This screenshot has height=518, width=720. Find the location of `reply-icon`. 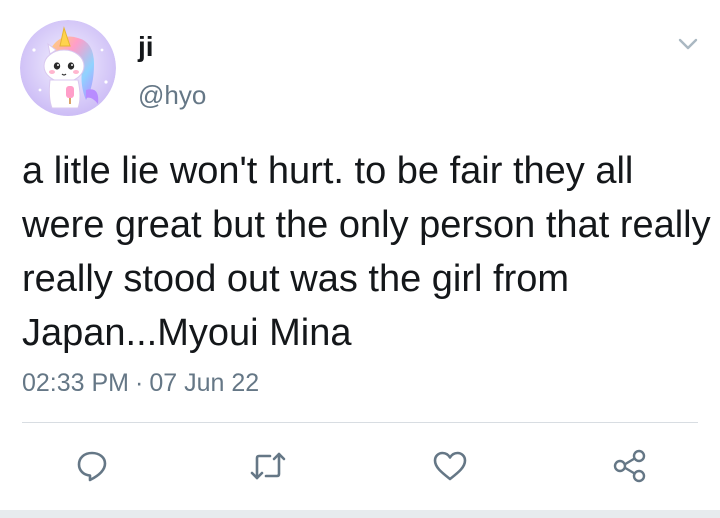

reply-icon is located at coordinates (92, 466).